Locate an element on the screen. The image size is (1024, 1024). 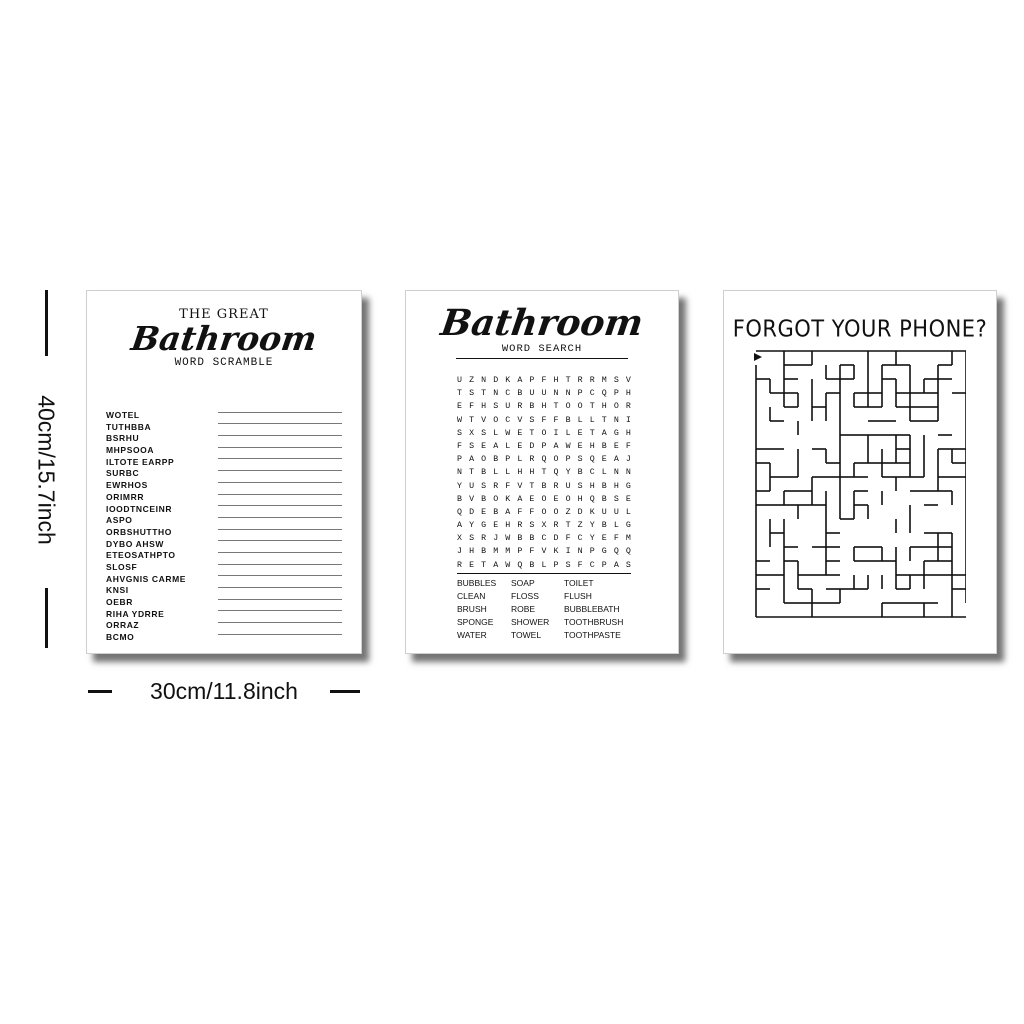
search-word: TOOTHPASTE is located at coordinates (592, 635).